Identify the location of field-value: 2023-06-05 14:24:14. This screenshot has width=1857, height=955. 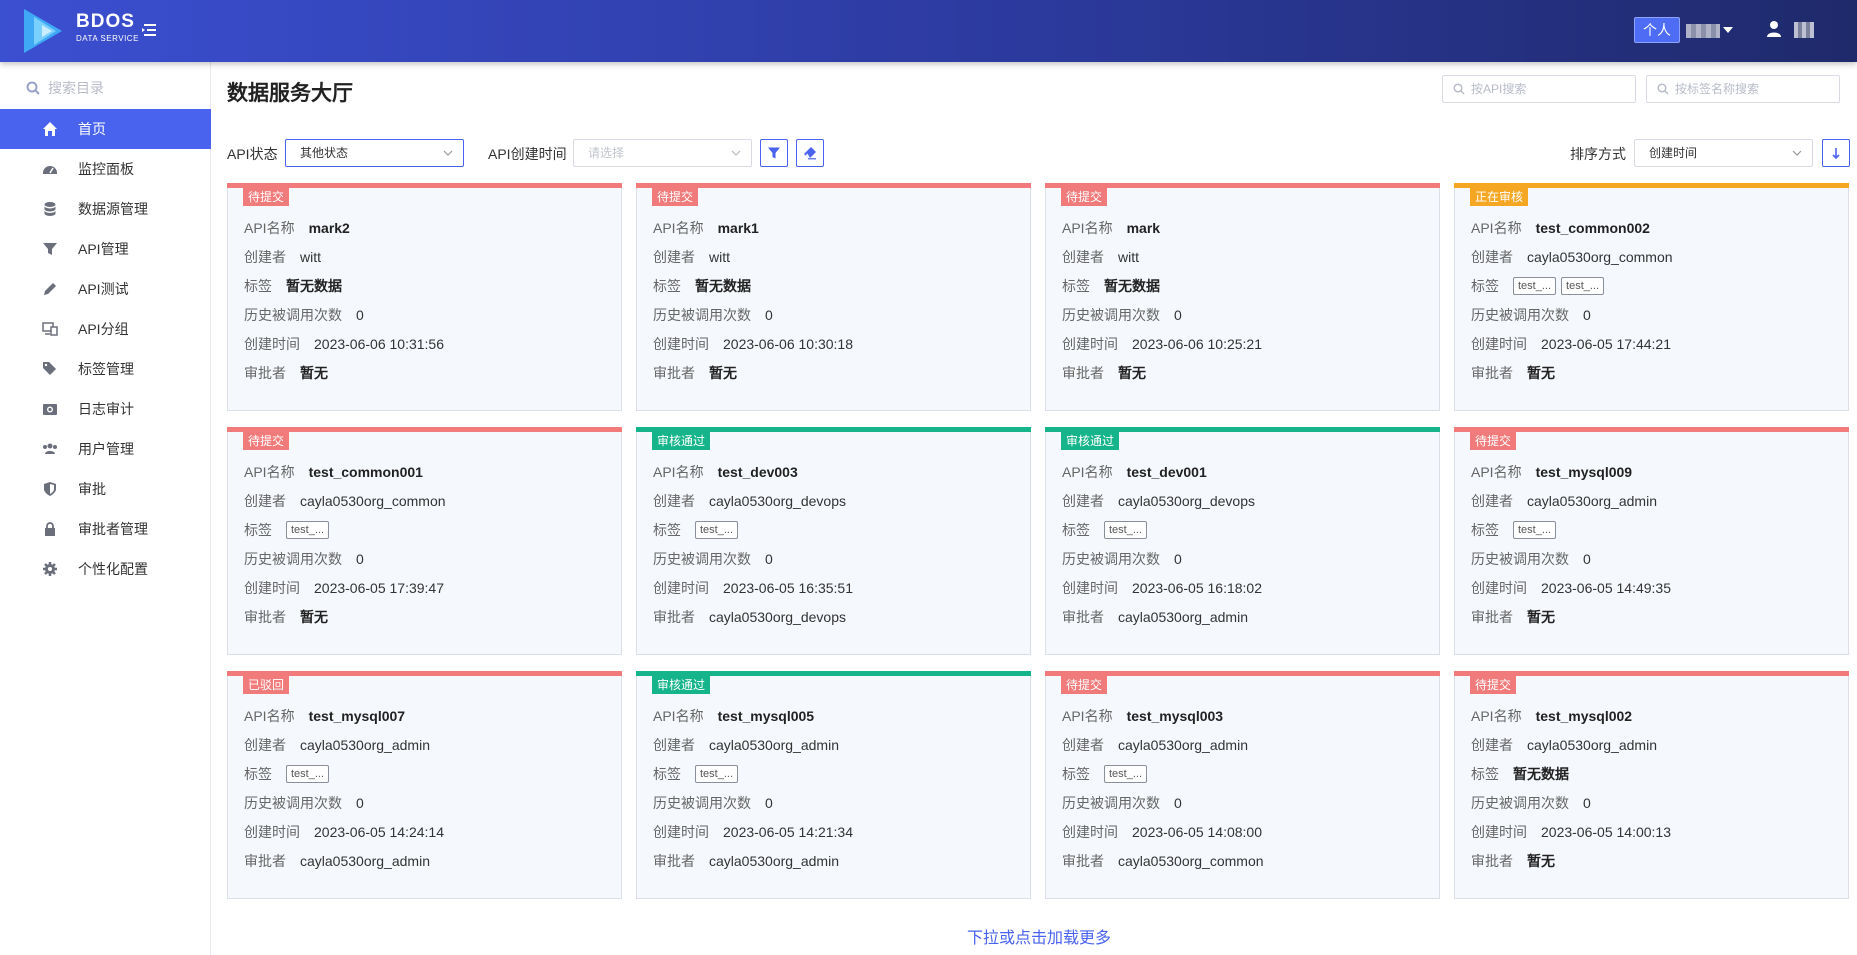
(379, 832).